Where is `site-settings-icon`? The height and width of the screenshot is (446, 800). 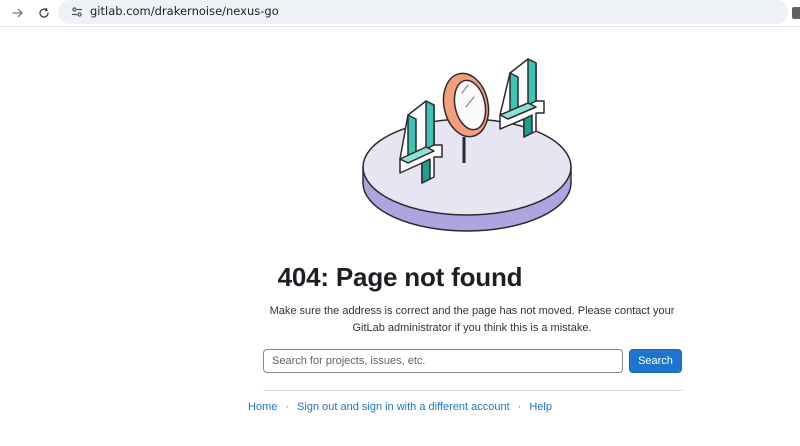
site-settings-icon is located at coordinates (77, 12).